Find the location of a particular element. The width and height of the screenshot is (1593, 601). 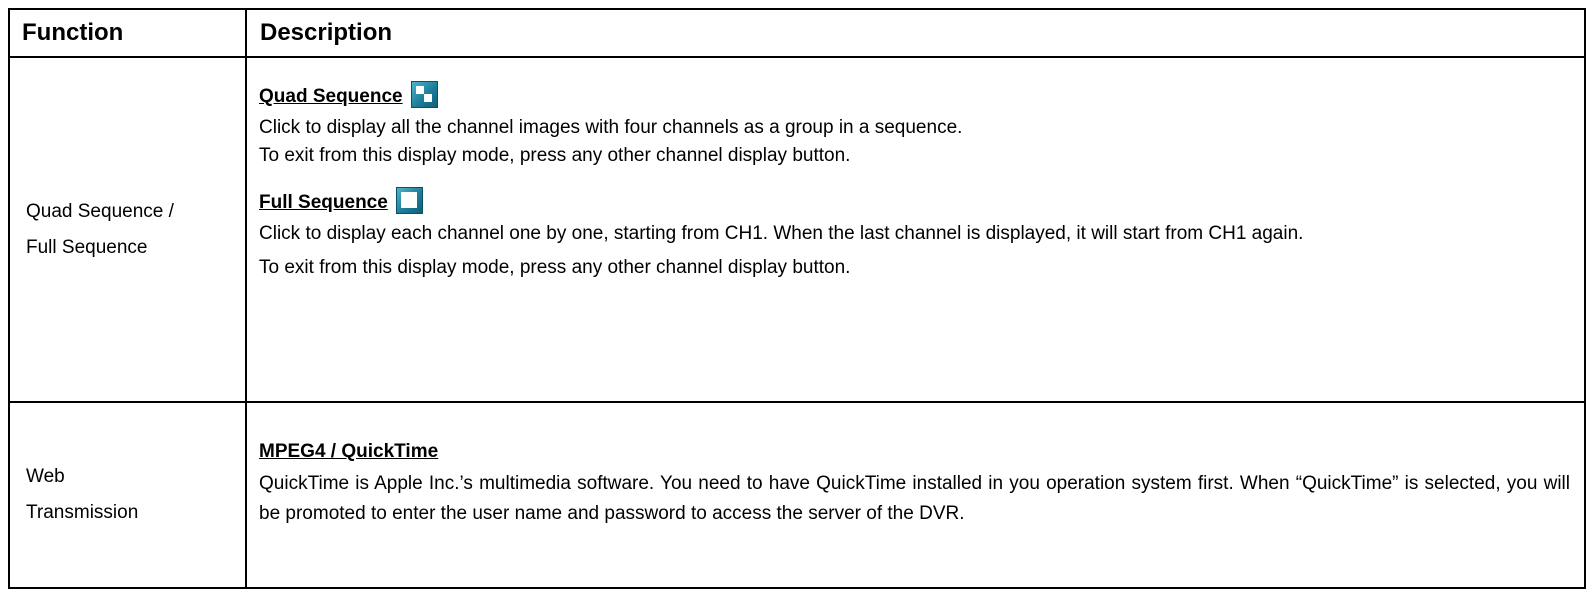

function-cell: Web Transmission is located at coordinates (128, 495).